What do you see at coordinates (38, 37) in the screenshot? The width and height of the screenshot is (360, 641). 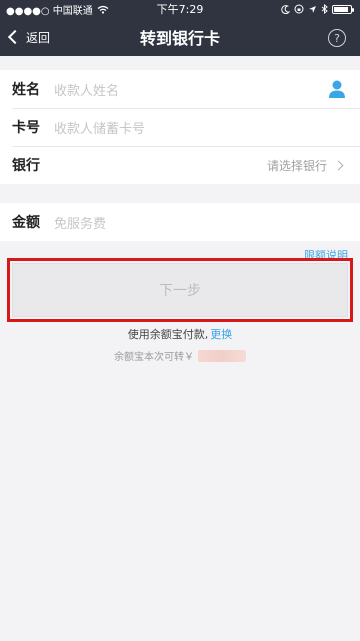 I see `back-label: 返回` at bounding box center [38, 37].